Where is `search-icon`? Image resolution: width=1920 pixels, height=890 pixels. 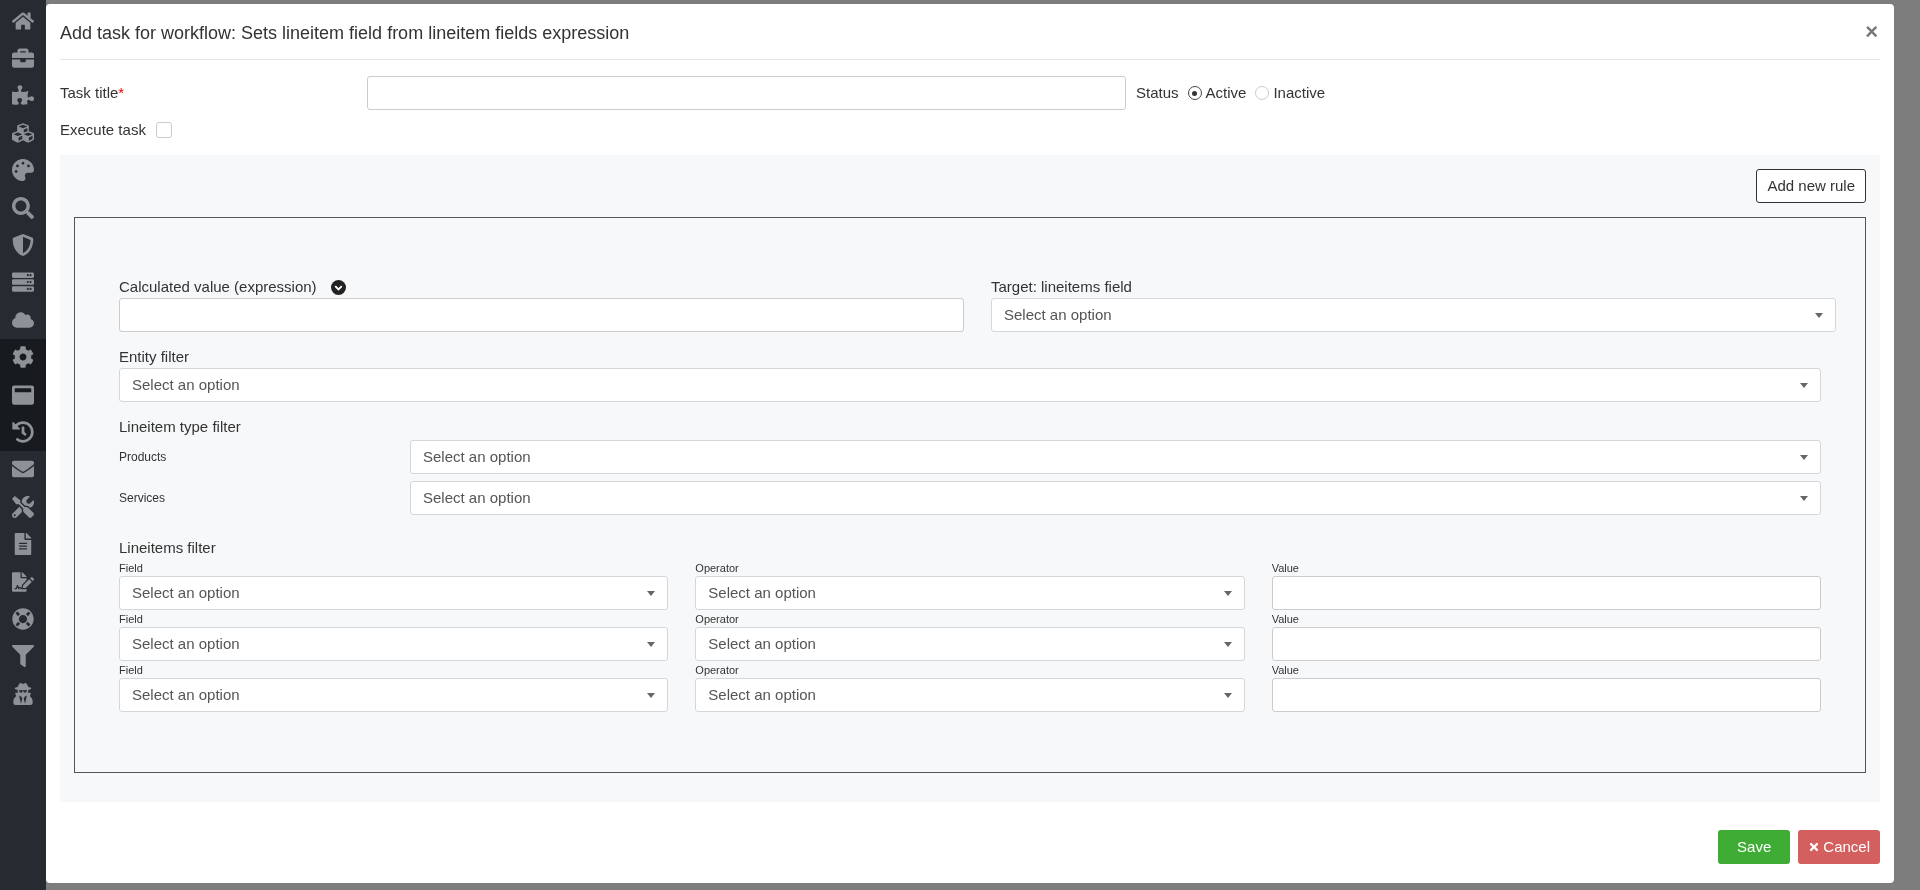 search-icon is located at coordinates (23, 207).